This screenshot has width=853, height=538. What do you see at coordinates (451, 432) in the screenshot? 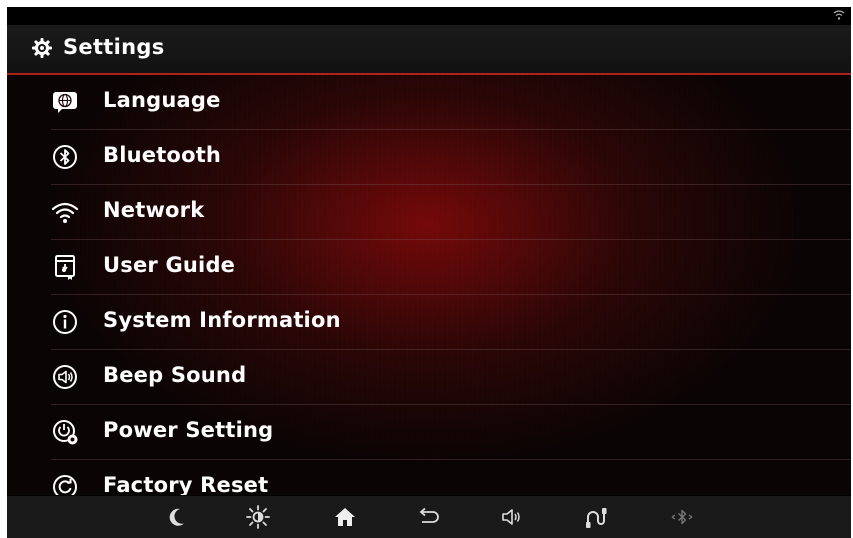
I see `menu-item-power-setting: Power Setting` at bounding box center [451, 432].